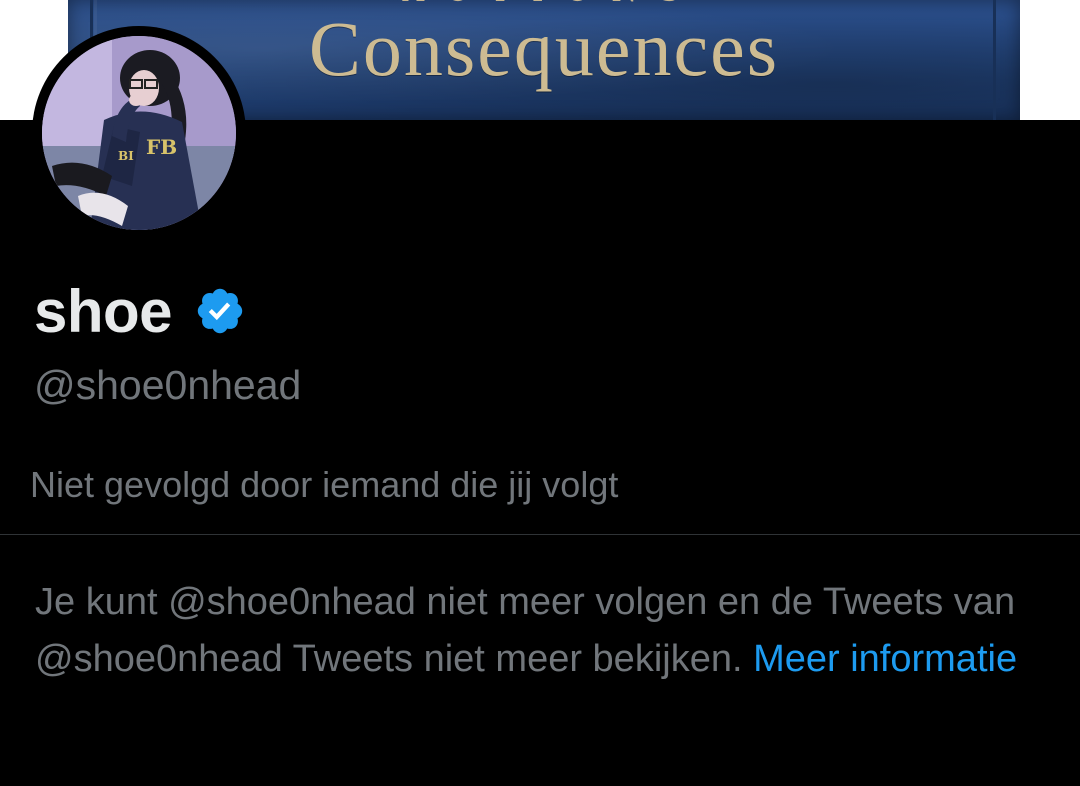 This screenshot has height=786, width=1080. Describe the element at coordinates (540, 534) in the screenshot. I see `divider` at that location.